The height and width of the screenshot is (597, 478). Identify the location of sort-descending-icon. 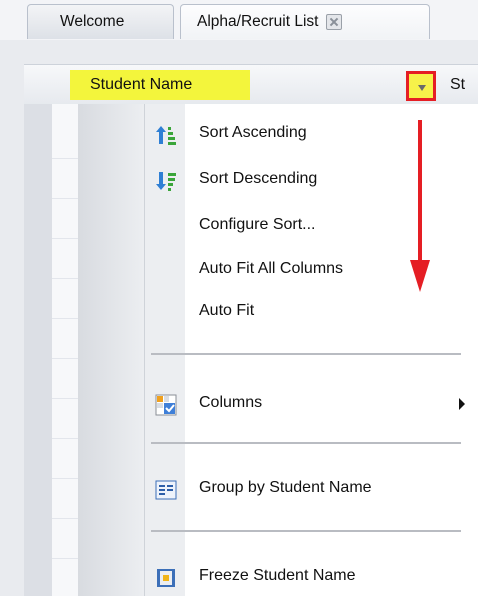
(166, 181).